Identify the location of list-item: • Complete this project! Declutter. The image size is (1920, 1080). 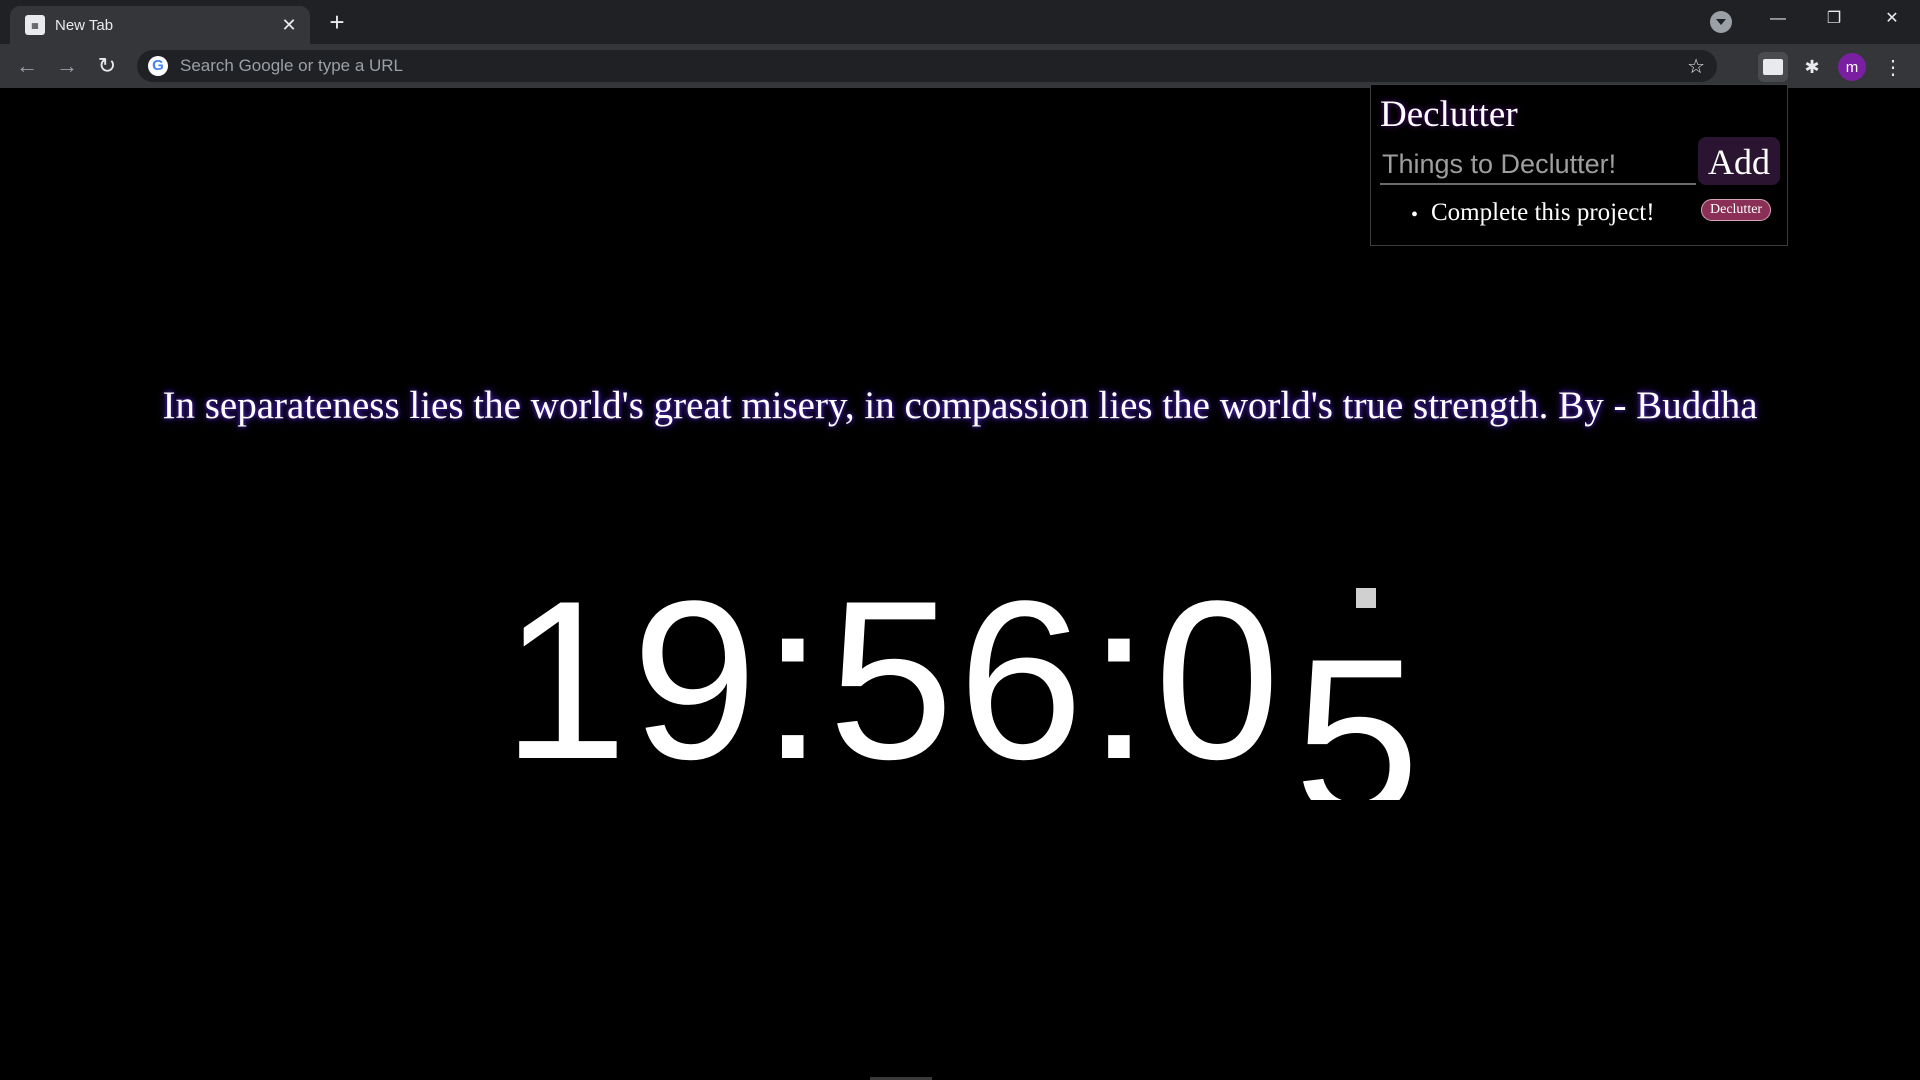
(1595, 214).